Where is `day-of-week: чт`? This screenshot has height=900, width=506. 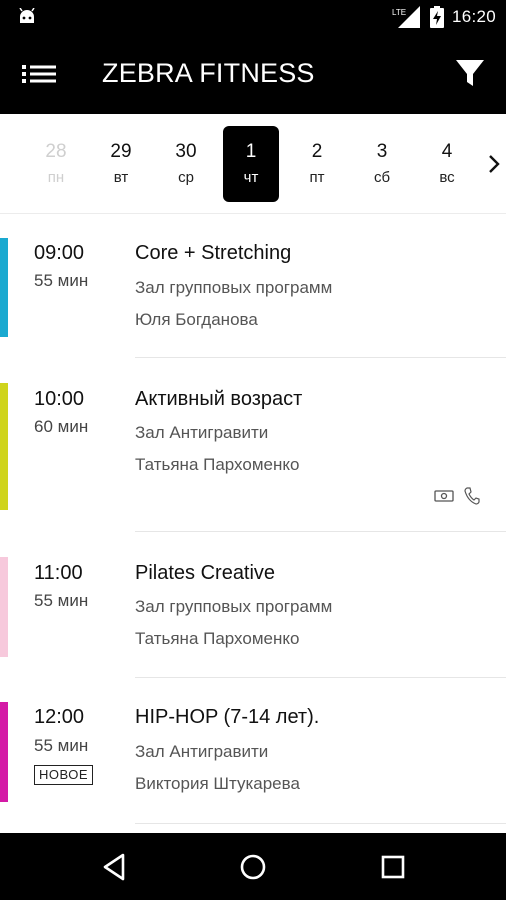
day-of-week: чт is located at coordinates (251, 177).